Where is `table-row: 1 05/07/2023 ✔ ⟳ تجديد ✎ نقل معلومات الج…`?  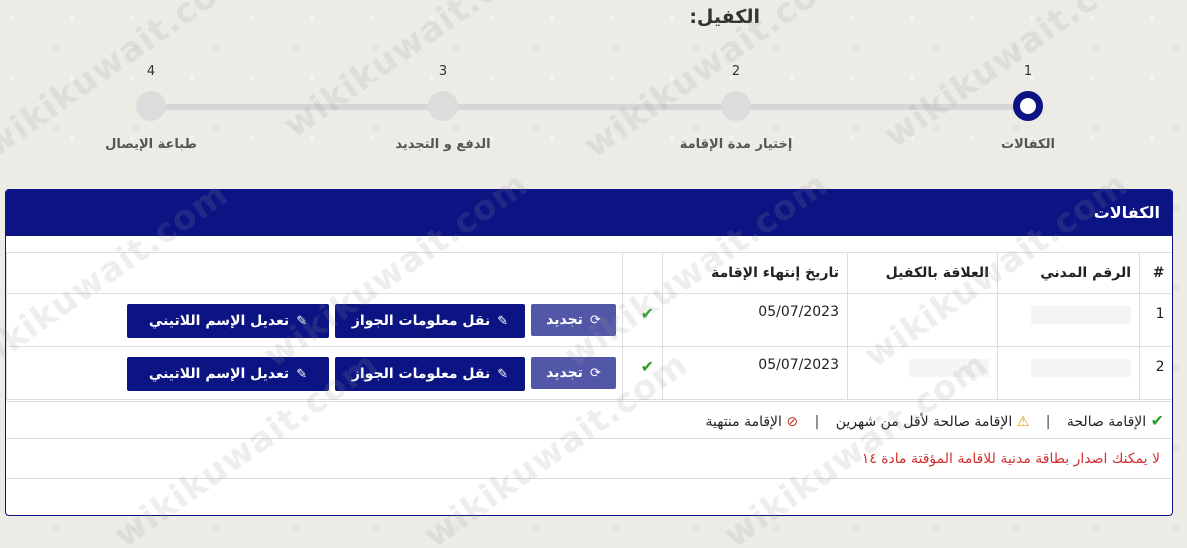 table-row: 1 05/07/2023 ✔ ⟳ تجديد ✎ نقل معلومات الج… is located at coordinates (589, 320).